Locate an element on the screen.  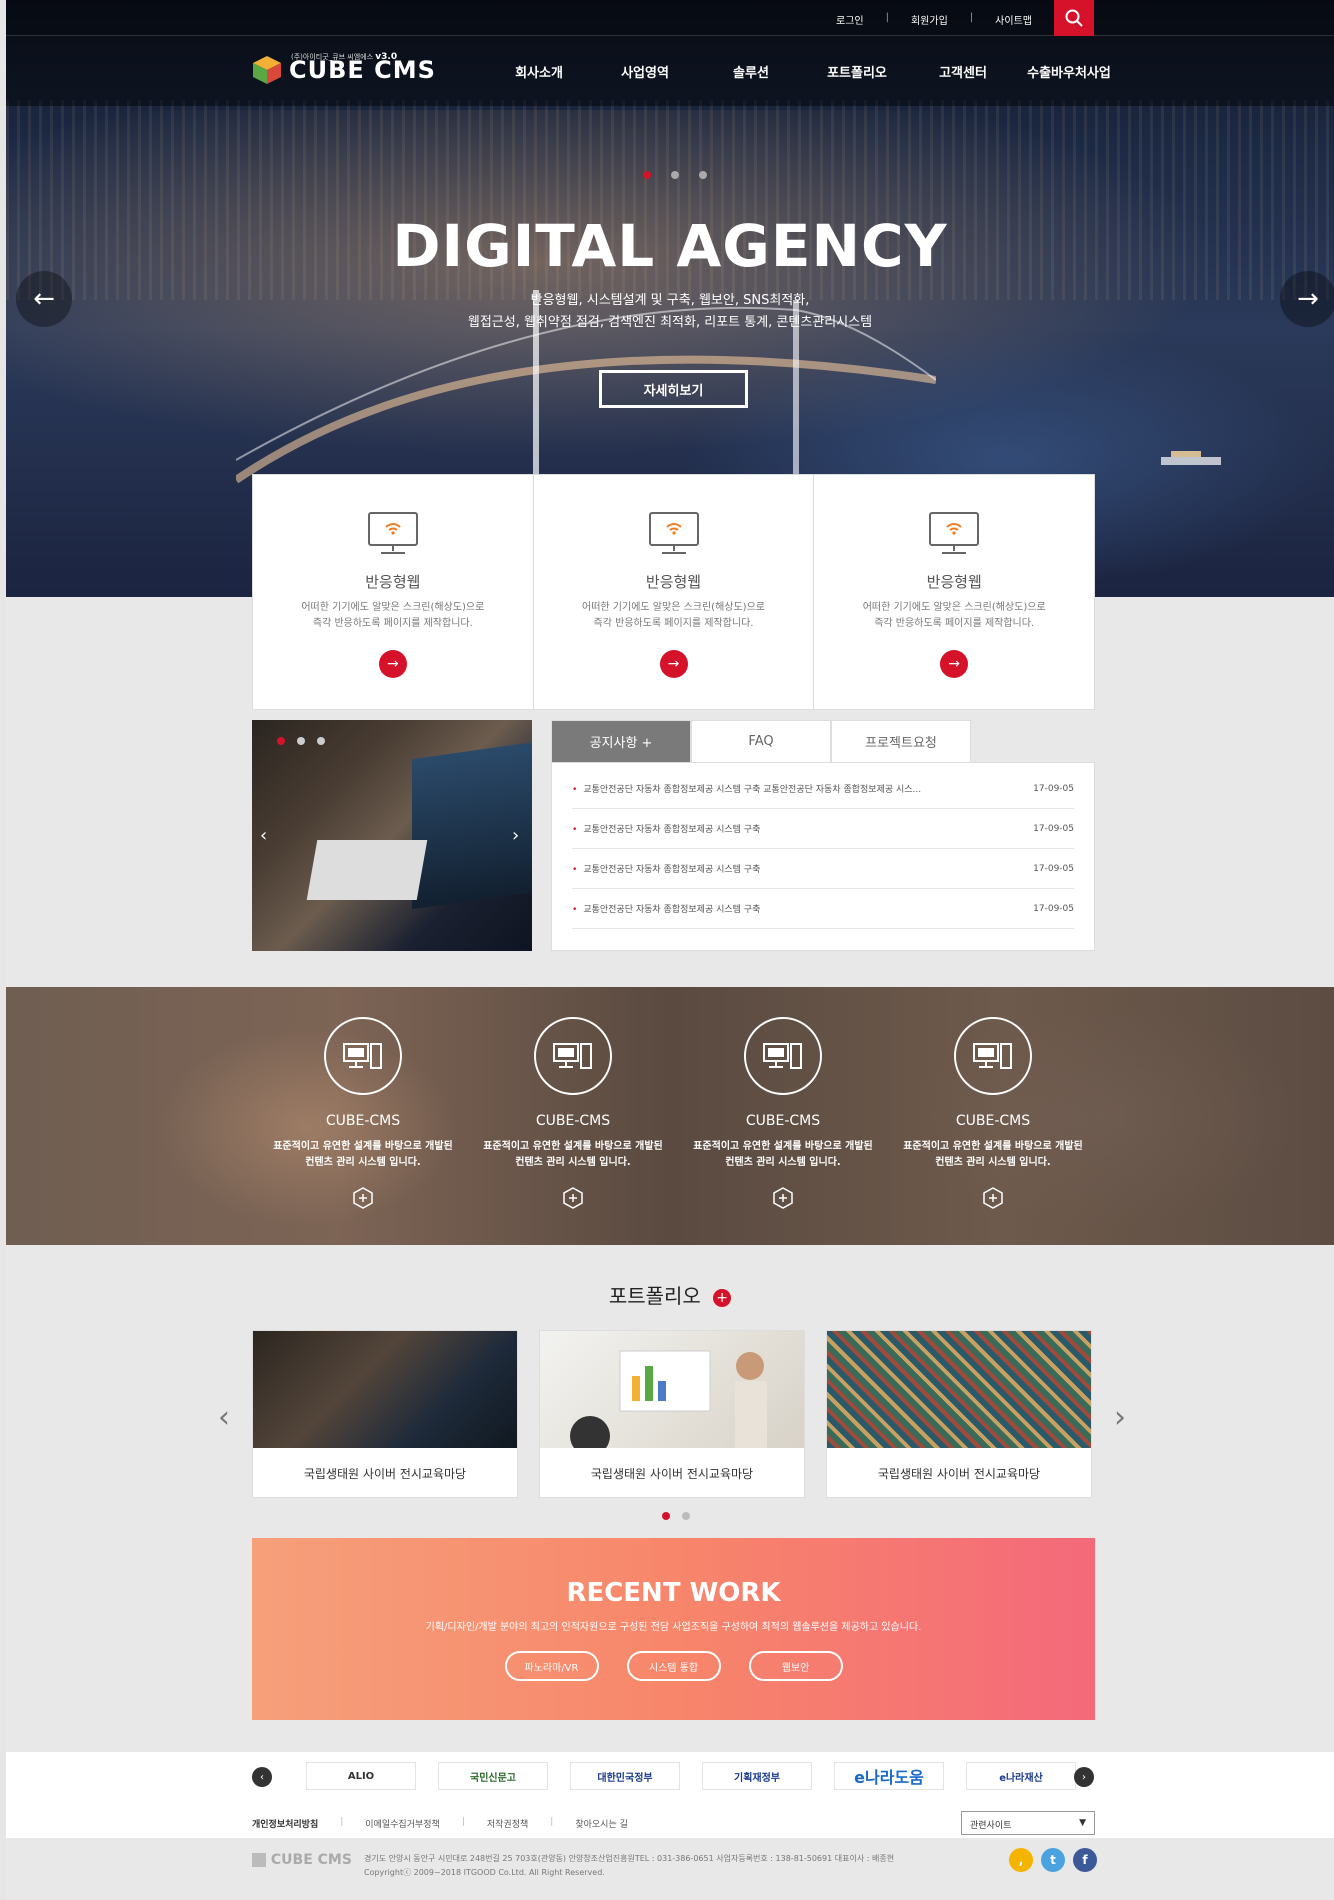
directions-link: 찾아오시는 길 is located at coordinates (601, 1823).